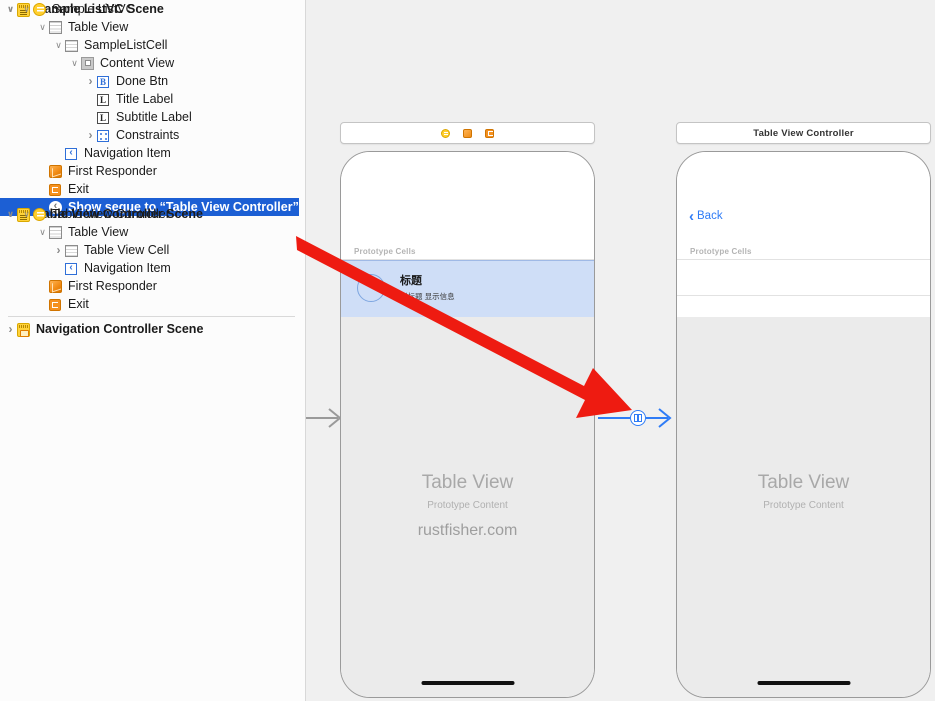 The height and width of the screenshot is (701, 935). I want to click on outline-row-done-btn: B Done Btn, so click(152, 81).